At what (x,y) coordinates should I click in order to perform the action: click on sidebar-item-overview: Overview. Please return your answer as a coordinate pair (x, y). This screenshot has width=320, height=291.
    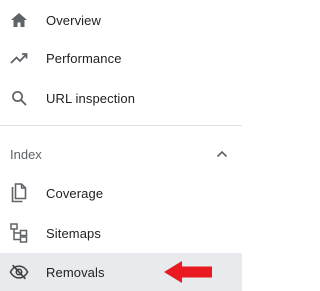
    Looking at the image, I should click on (121, 20).